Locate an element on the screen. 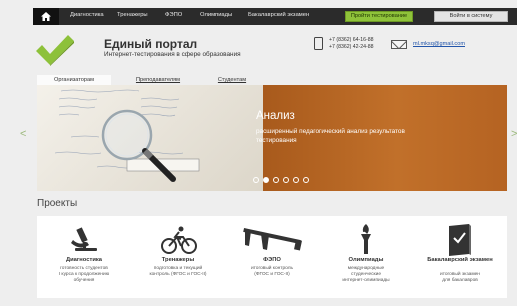 This screenshot has height=306, width=517. project-desc-line: интернет-олимпиады is located at coordinates (366, 280).